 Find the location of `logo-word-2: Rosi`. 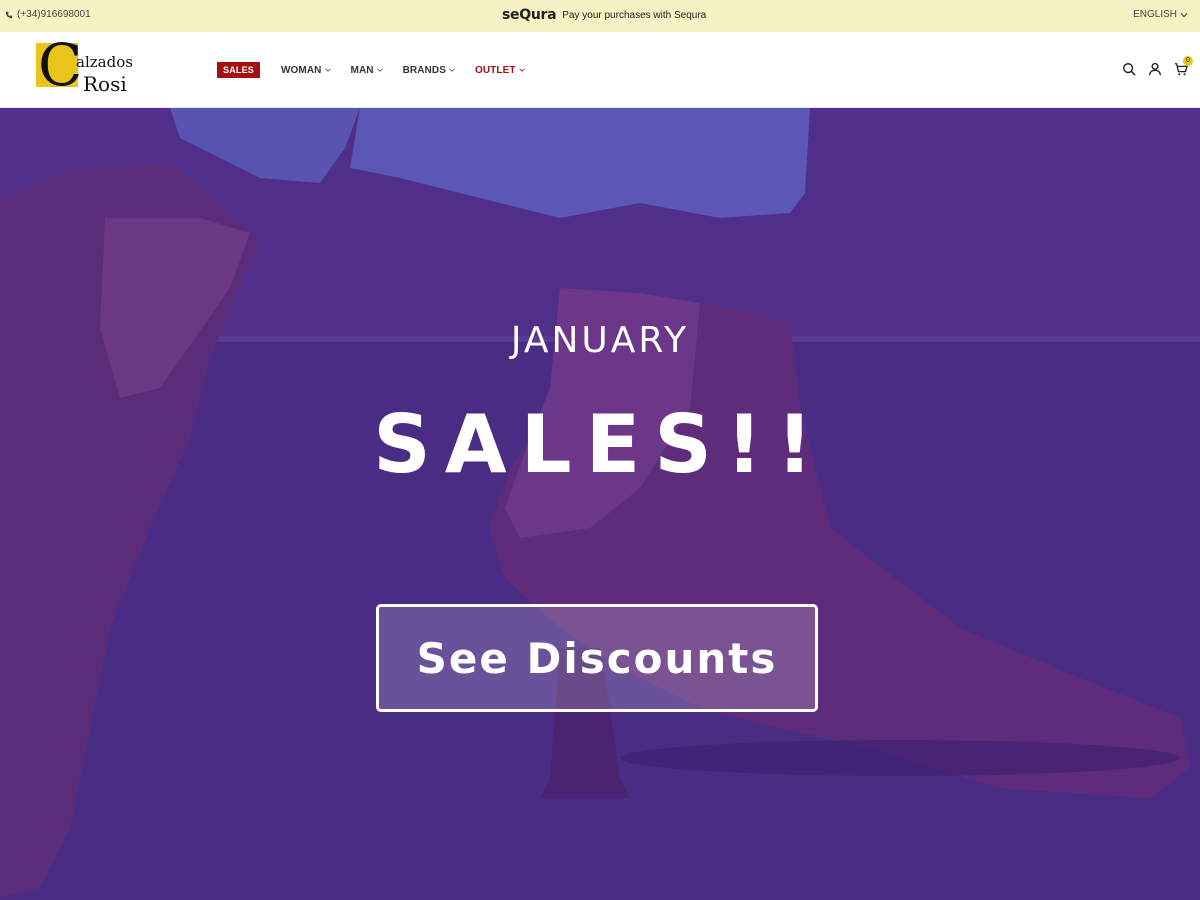

logo-word-2: Rosi is located at coordinates (105, 84).